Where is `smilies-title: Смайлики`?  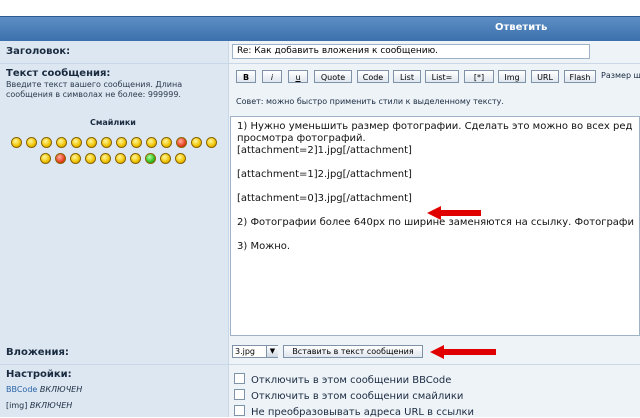 smilies-title: Смайлики is located at coordinates (113, 122).